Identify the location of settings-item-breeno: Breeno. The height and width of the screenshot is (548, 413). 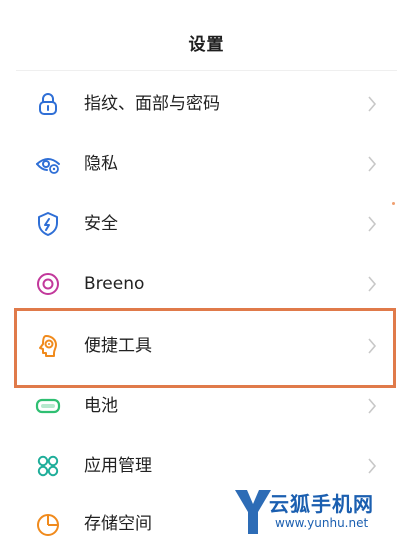
(206, 284).